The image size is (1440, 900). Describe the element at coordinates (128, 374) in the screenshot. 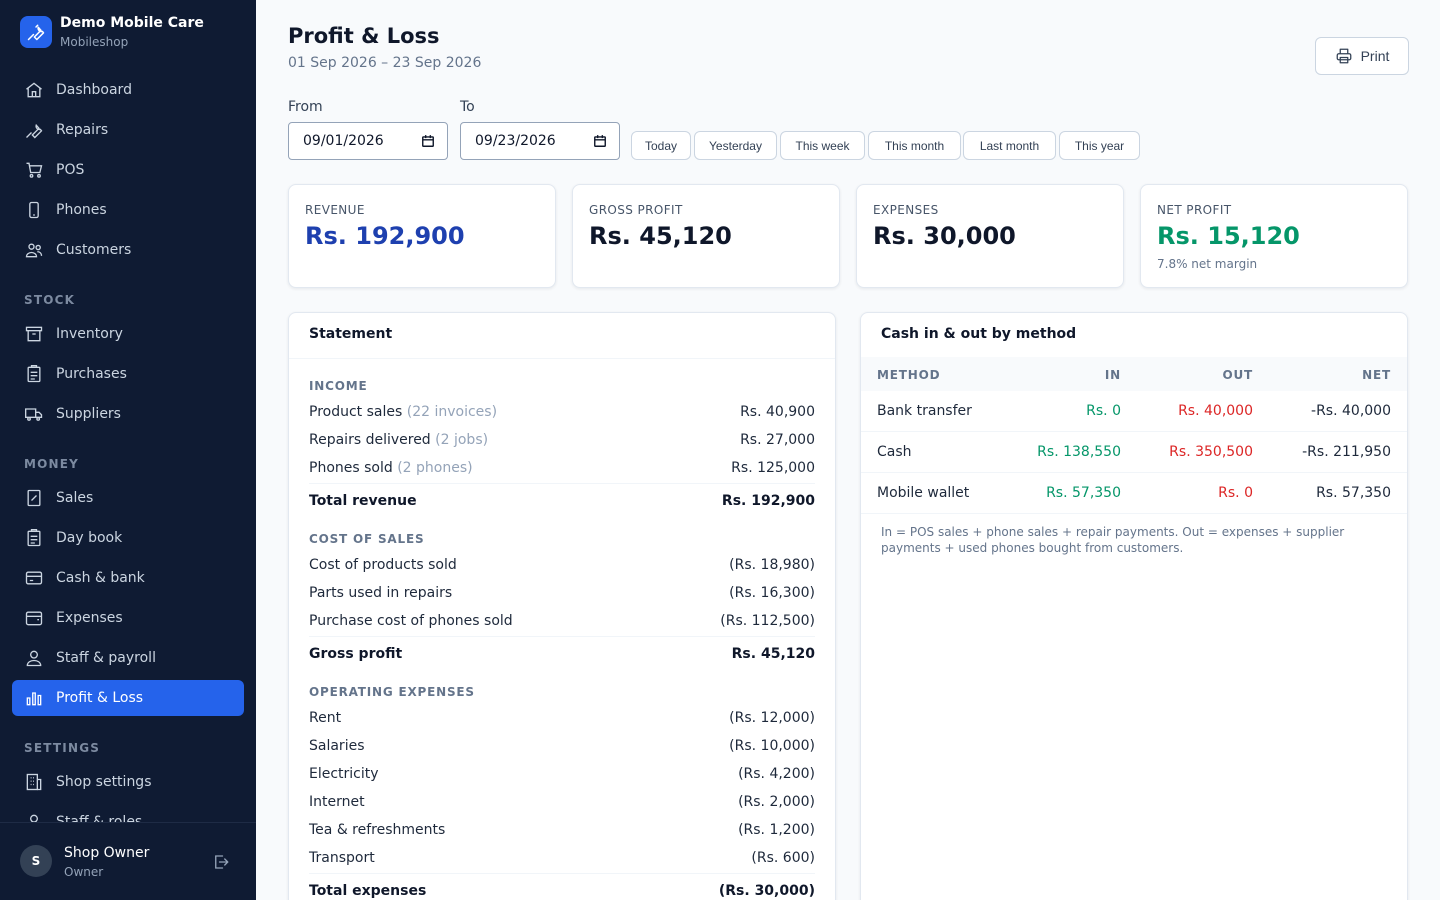

I see `sidebar-item-purchases: Purchases` at that location.